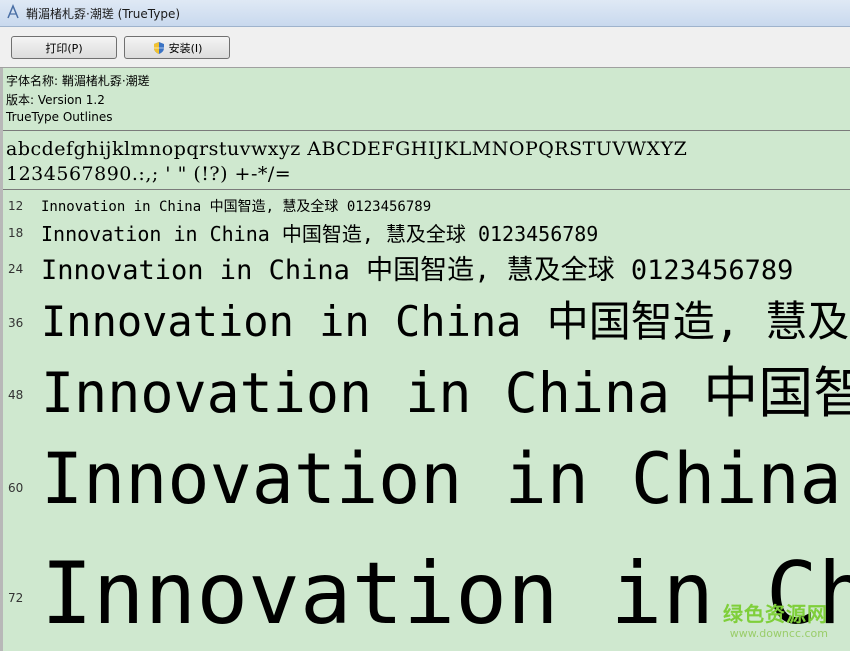 Image resolution: width=850 pixels, height=651 pixels. I want to click on toolbar: 打印(P) 安装(I), so click(425, 47).